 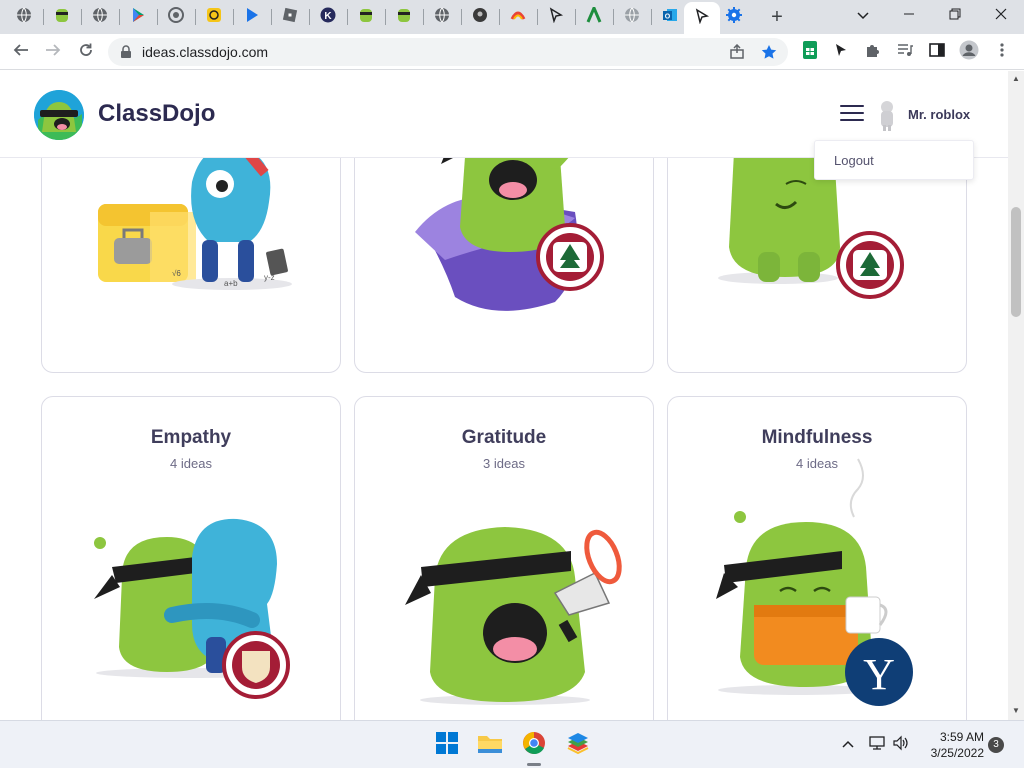 What do you see at coordinates (887, 115) in the screenshot?
I see `user-avatar` at bounding box center [887, 115].